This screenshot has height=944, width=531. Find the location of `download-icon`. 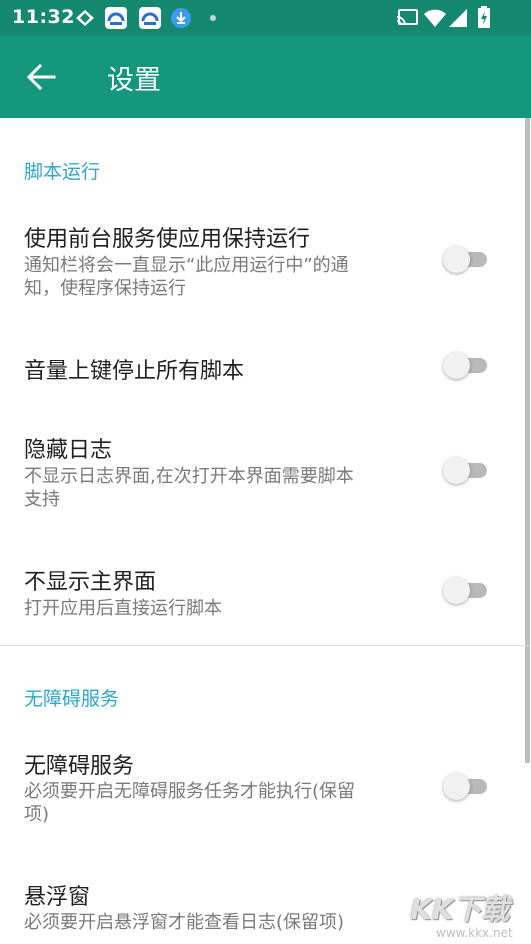

download-icon is located at coordinates (181, 18).